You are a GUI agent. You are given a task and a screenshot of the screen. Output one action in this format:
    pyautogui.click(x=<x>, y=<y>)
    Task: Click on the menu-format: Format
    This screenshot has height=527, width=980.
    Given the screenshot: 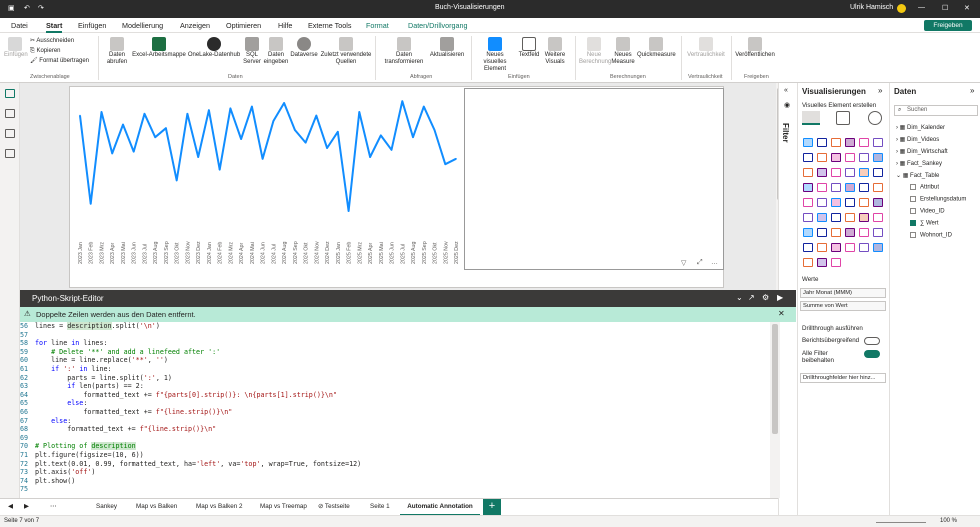 What is the action you would take?
    pyautogui.click(x=377, y=25)
    